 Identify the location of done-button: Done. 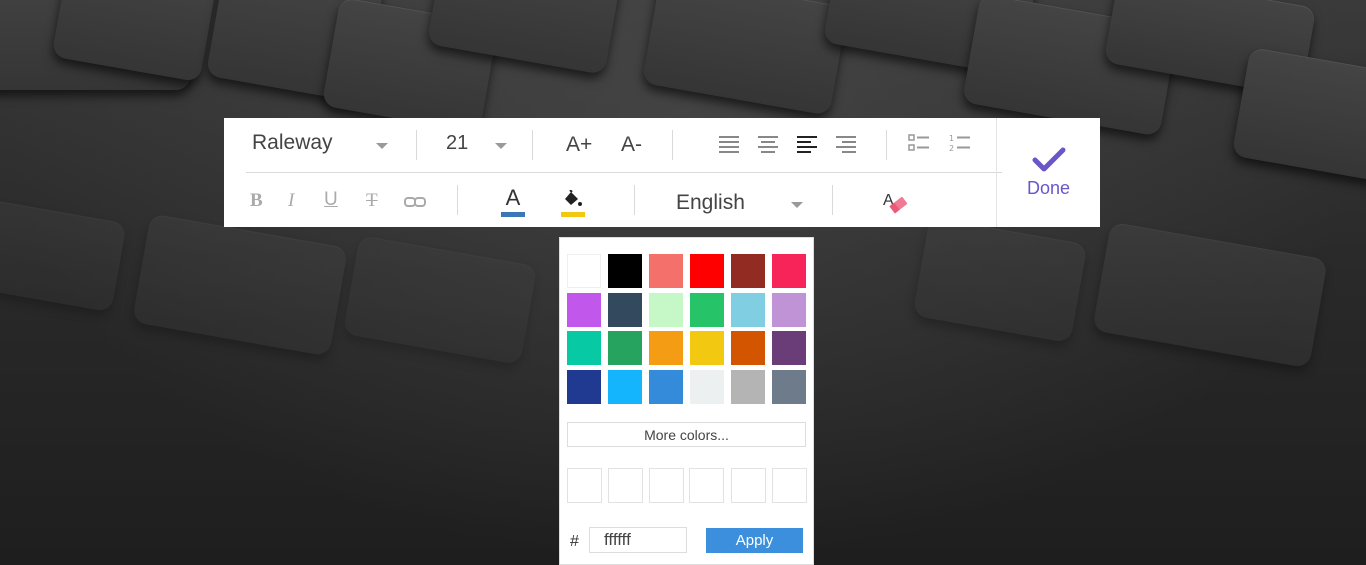
(1048, 172).